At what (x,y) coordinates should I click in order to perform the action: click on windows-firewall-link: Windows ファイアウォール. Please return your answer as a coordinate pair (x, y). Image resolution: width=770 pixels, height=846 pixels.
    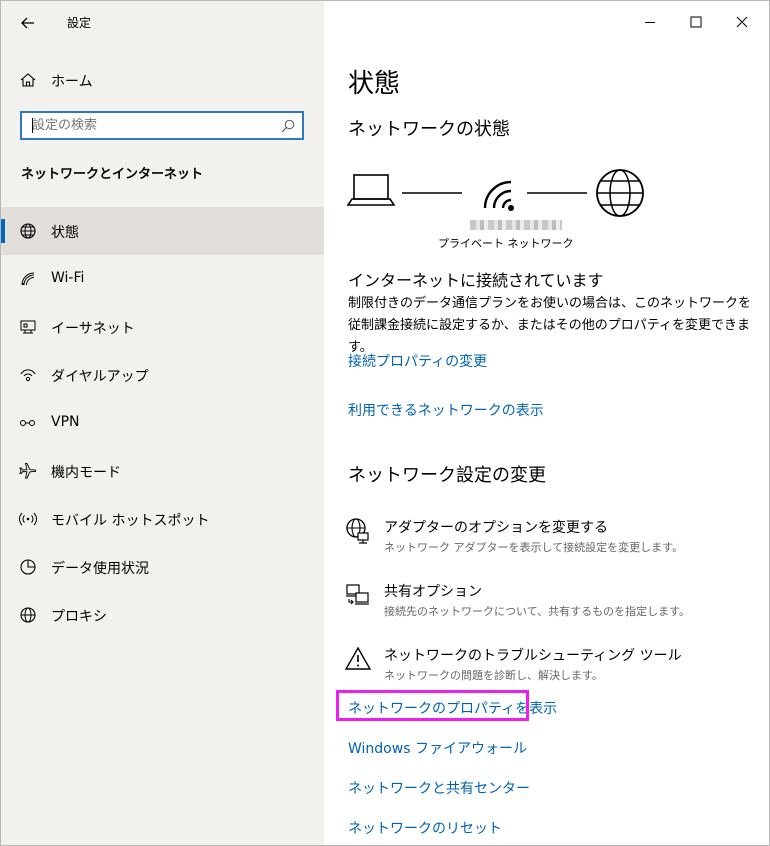
    Looking at the image, I should click on (437, 748).